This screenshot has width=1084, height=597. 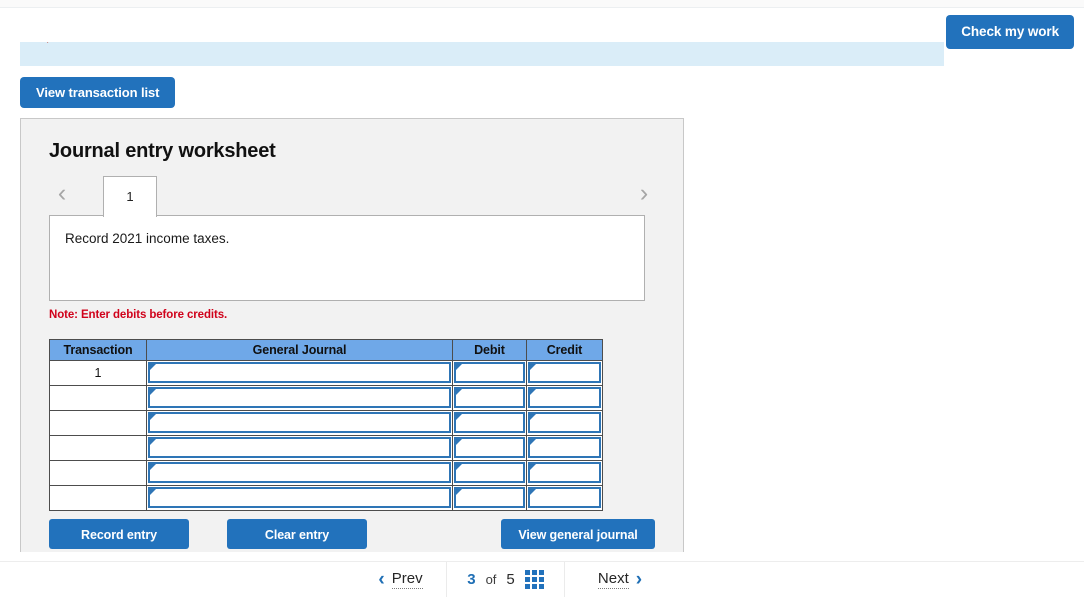 I want to click on table-row: 1, so click(x=326, y=373).